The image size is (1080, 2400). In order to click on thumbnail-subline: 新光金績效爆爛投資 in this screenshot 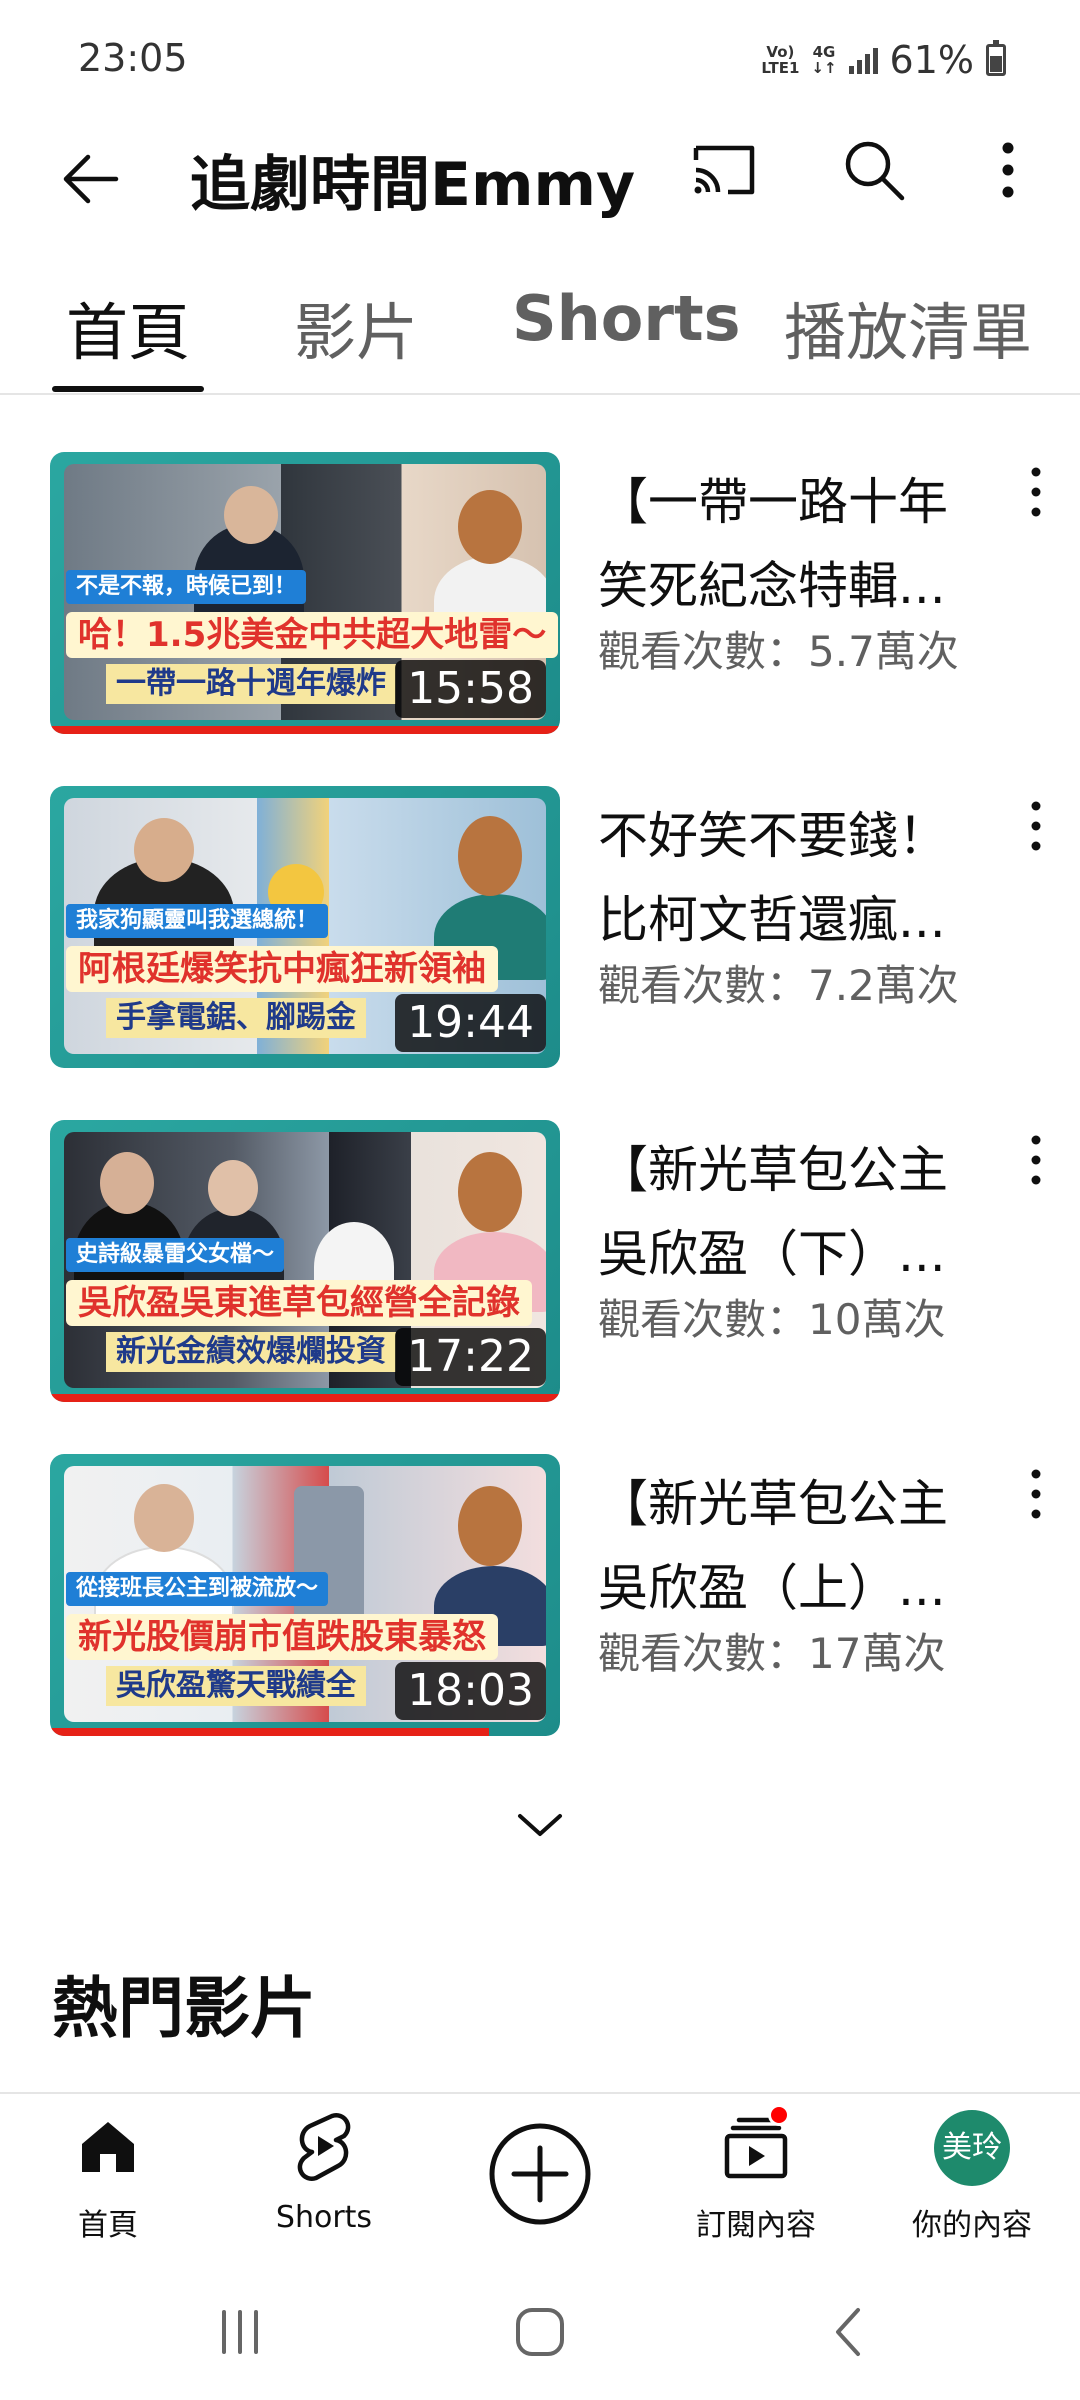, I will do `click(251, 1352)`.